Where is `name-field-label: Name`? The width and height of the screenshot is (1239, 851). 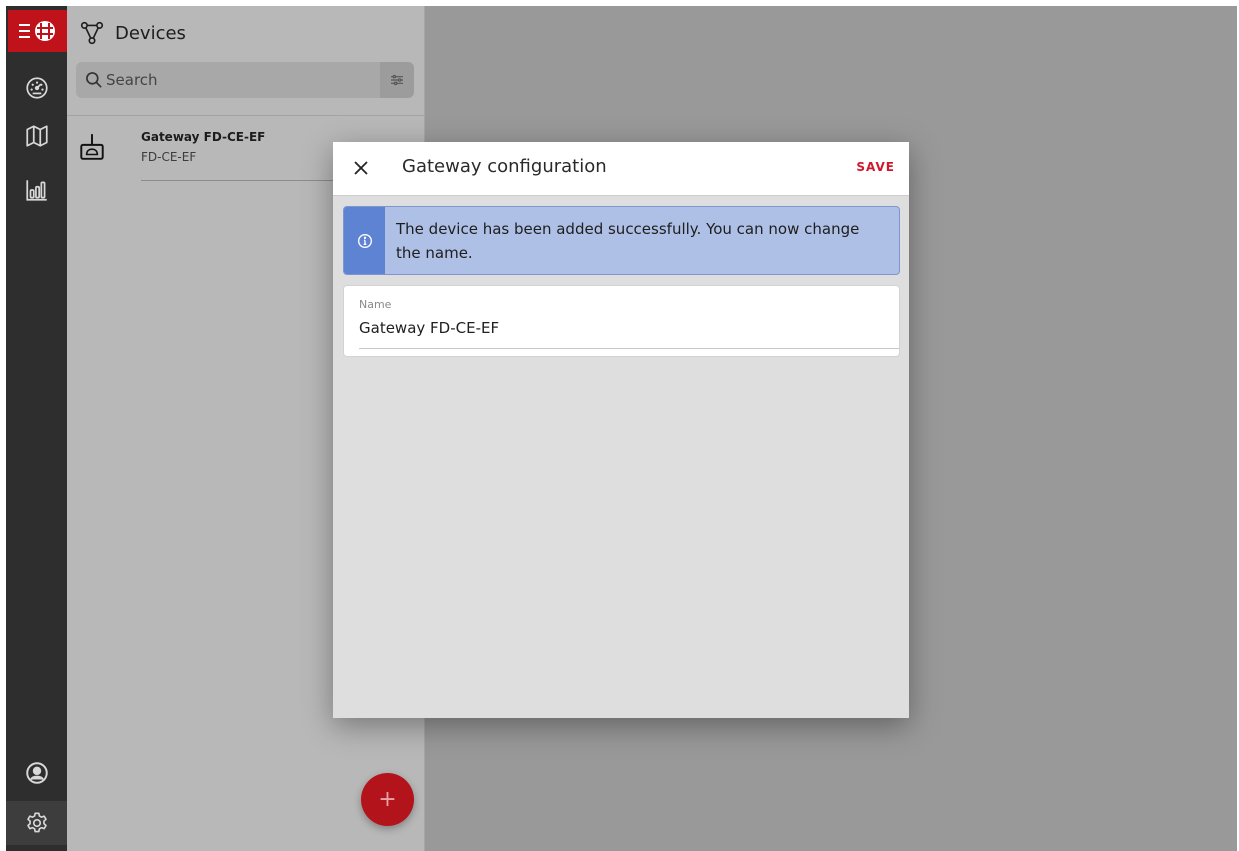
name-field-label: Name is located at coordinates (375, 304).